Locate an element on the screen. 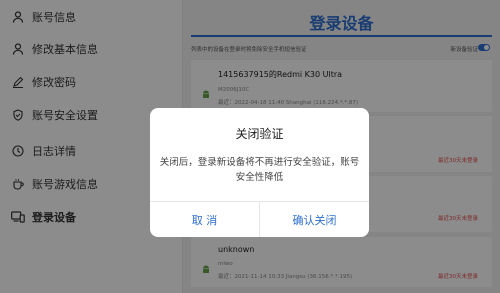  confirm-close-button: 确认关闭 is located at coordinates (314, 219).